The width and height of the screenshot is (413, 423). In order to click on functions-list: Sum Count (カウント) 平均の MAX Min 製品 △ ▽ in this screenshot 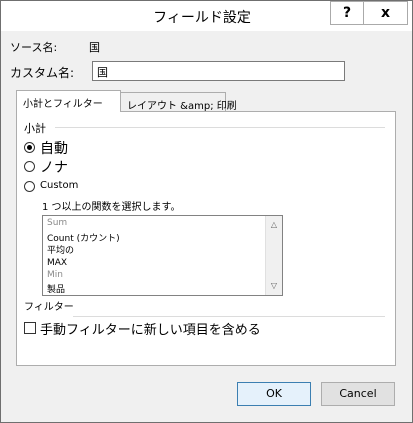, I will do `click(162, 255)`.